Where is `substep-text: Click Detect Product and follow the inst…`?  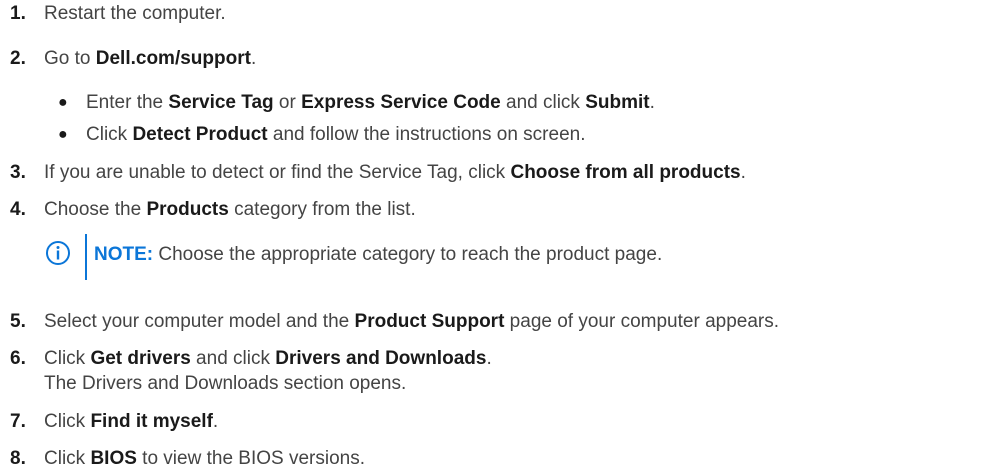
substep-text: Click Detect Product and follow the inst… is located at coordinates (336, 134).